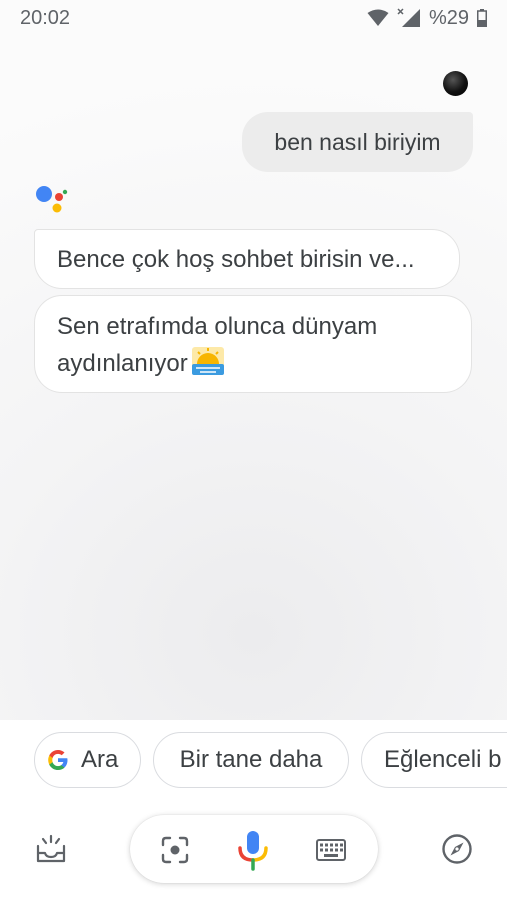 The width and height of the screenshot is (507, 900). I want to click on search-chip-label: Ara, so click(100, 759).